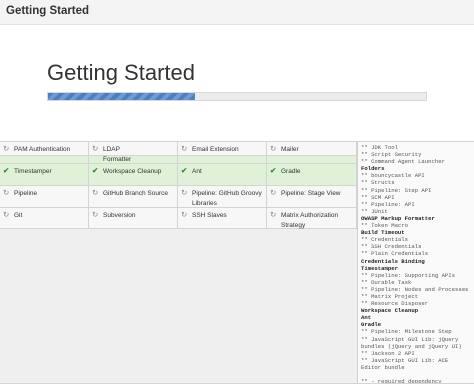 The height and width of the screenshot is (388, 474). What do you see at coordinates (222, 175) in the screenshot?
I see `plugin-item: ✔ Ant` at bounding box center [222, 175].